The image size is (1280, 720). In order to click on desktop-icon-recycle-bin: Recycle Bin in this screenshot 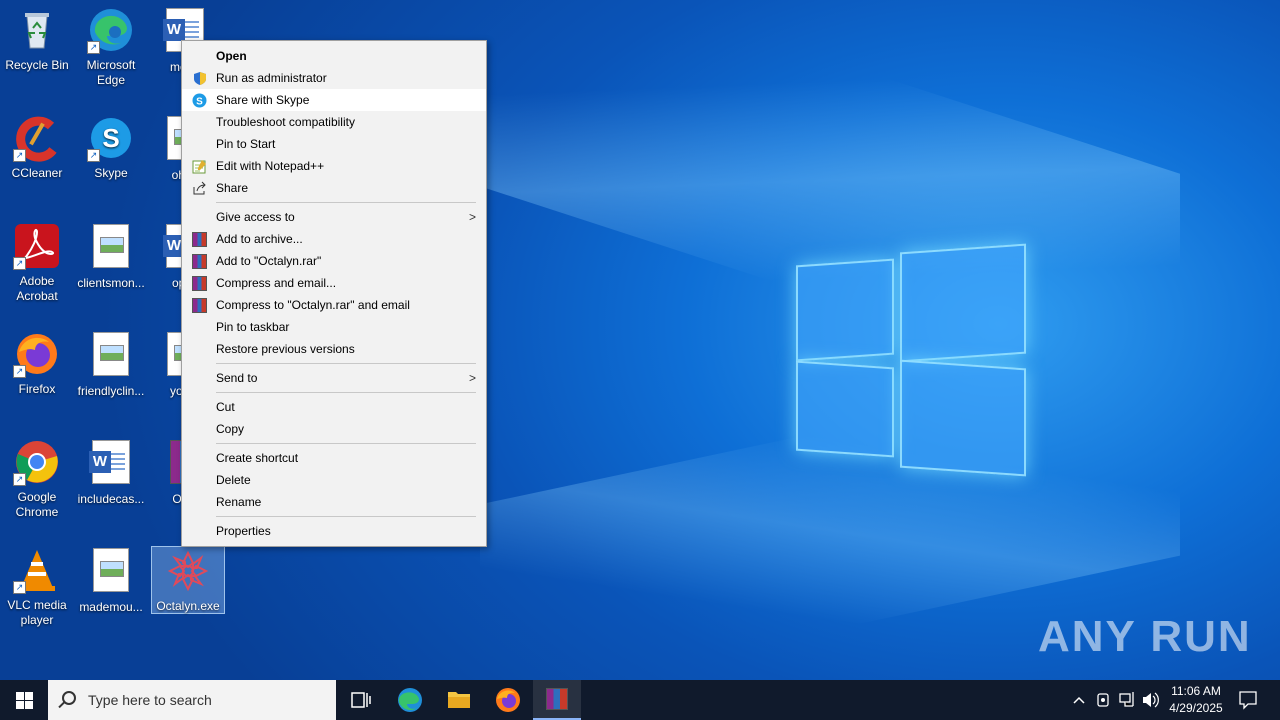, I will do `click(37, 39)`.